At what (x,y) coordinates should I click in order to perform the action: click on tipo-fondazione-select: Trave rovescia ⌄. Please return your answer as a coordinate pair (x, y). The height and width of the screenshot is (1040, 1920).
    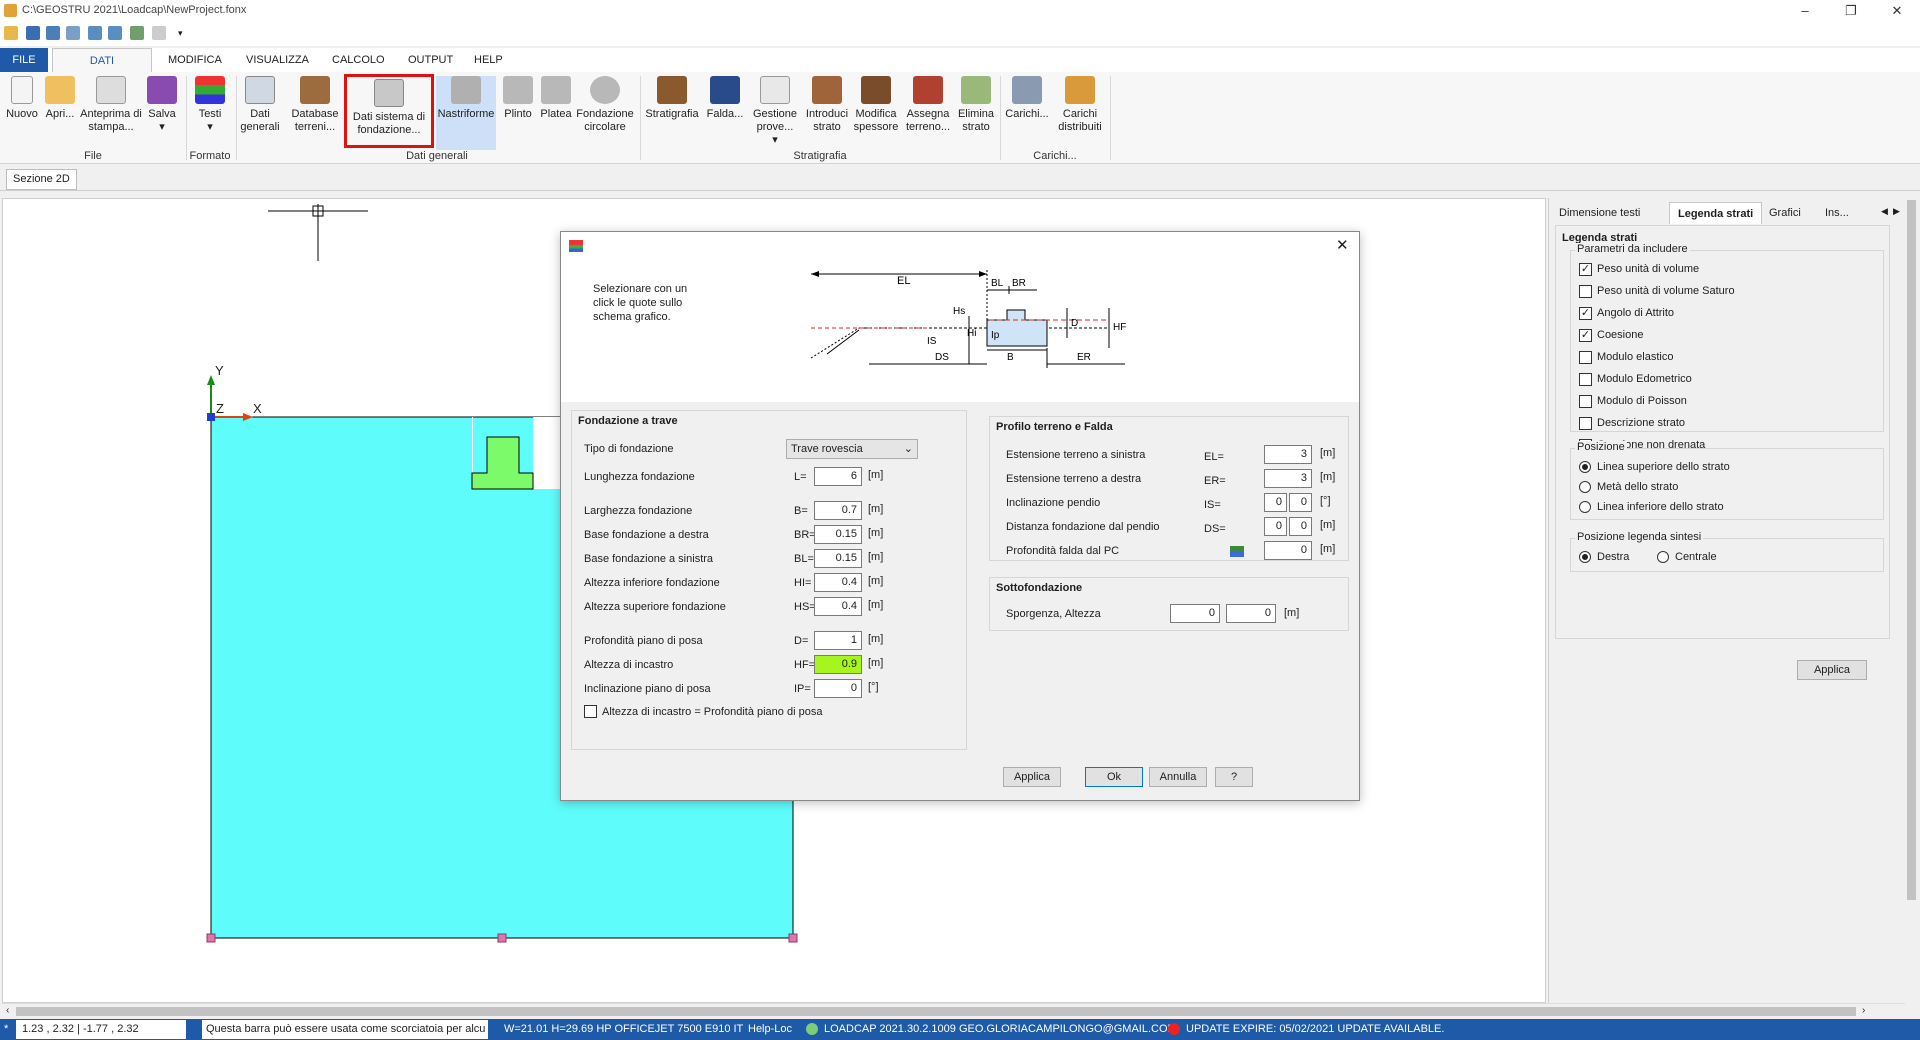
    Looking at the image, I should click on (852, 449).